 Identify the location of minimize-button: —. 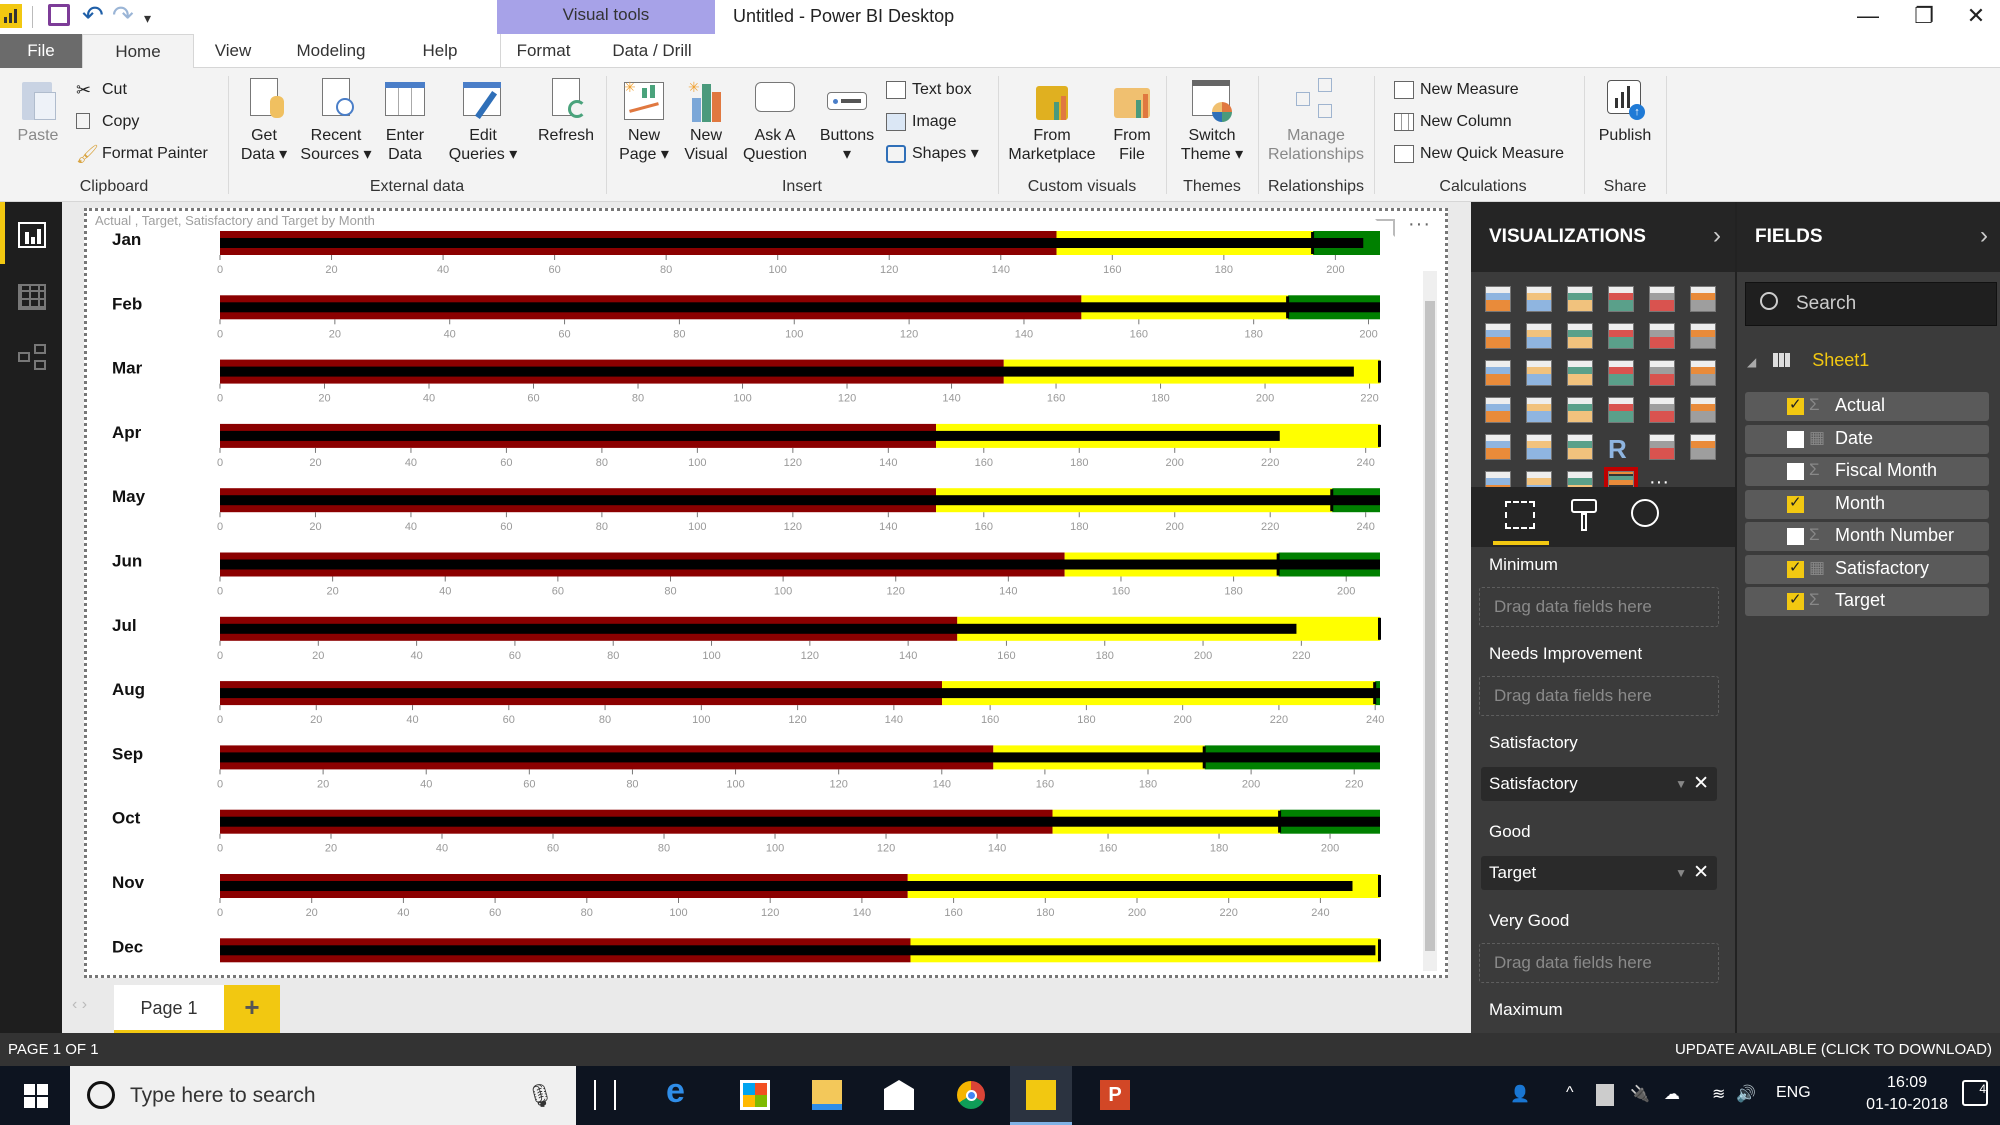
(1868, 17).